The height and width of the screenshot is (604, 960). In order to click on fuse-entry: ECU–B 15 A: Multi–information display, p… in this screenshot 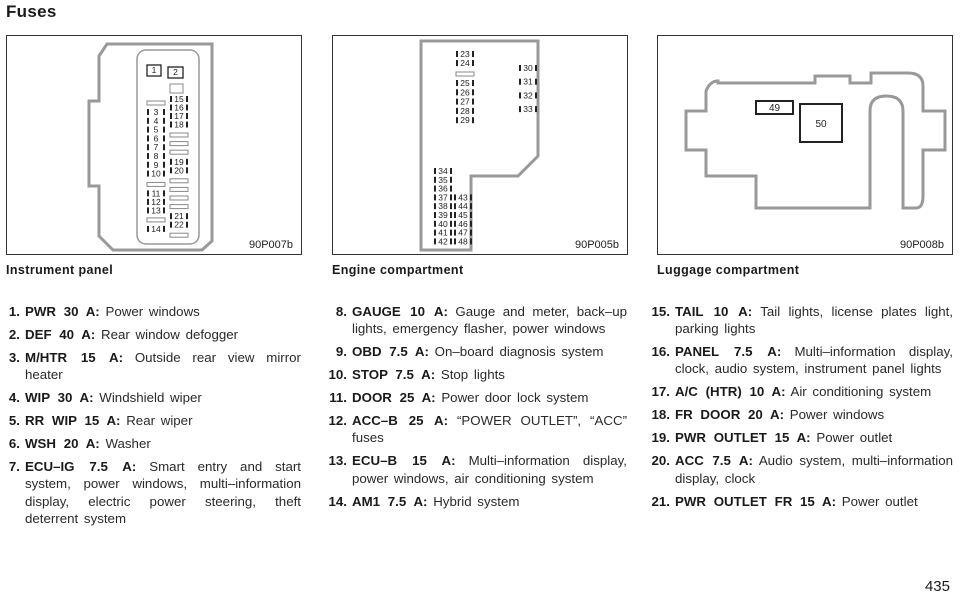, I will do `click(489, 469)`.